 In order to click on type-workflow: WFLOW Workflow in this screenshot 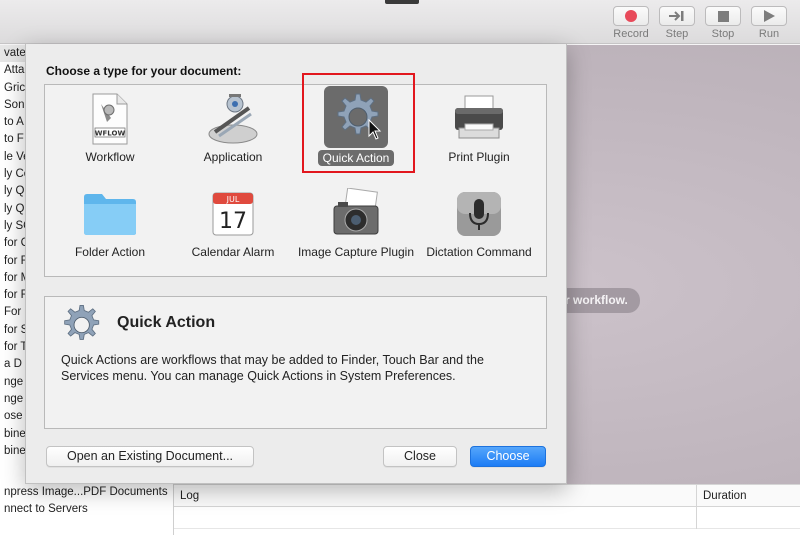, I will do `click(110, 127)`.